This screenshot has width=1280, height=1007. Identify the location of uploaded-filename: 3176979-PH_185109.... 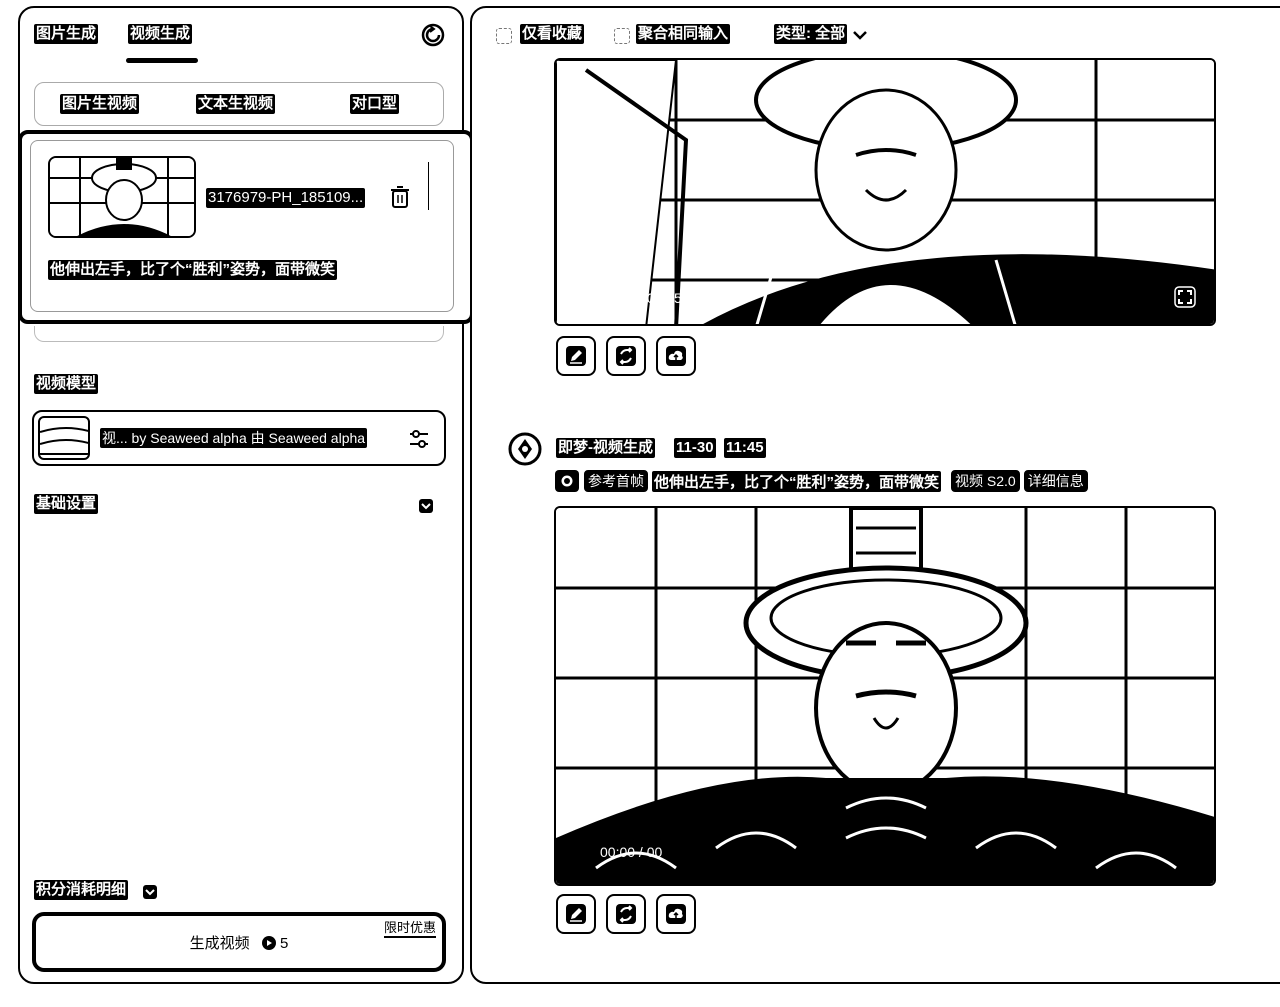
(286, 198).